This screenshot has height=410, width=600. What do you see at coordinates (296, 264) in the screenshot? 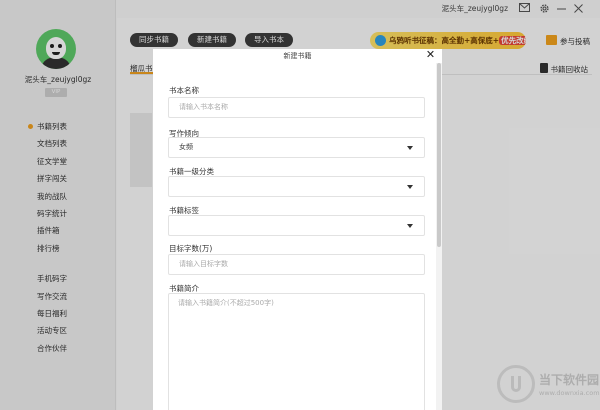
I see `target-words-input: 请输入目标字数` at bounding box center [296, 264].